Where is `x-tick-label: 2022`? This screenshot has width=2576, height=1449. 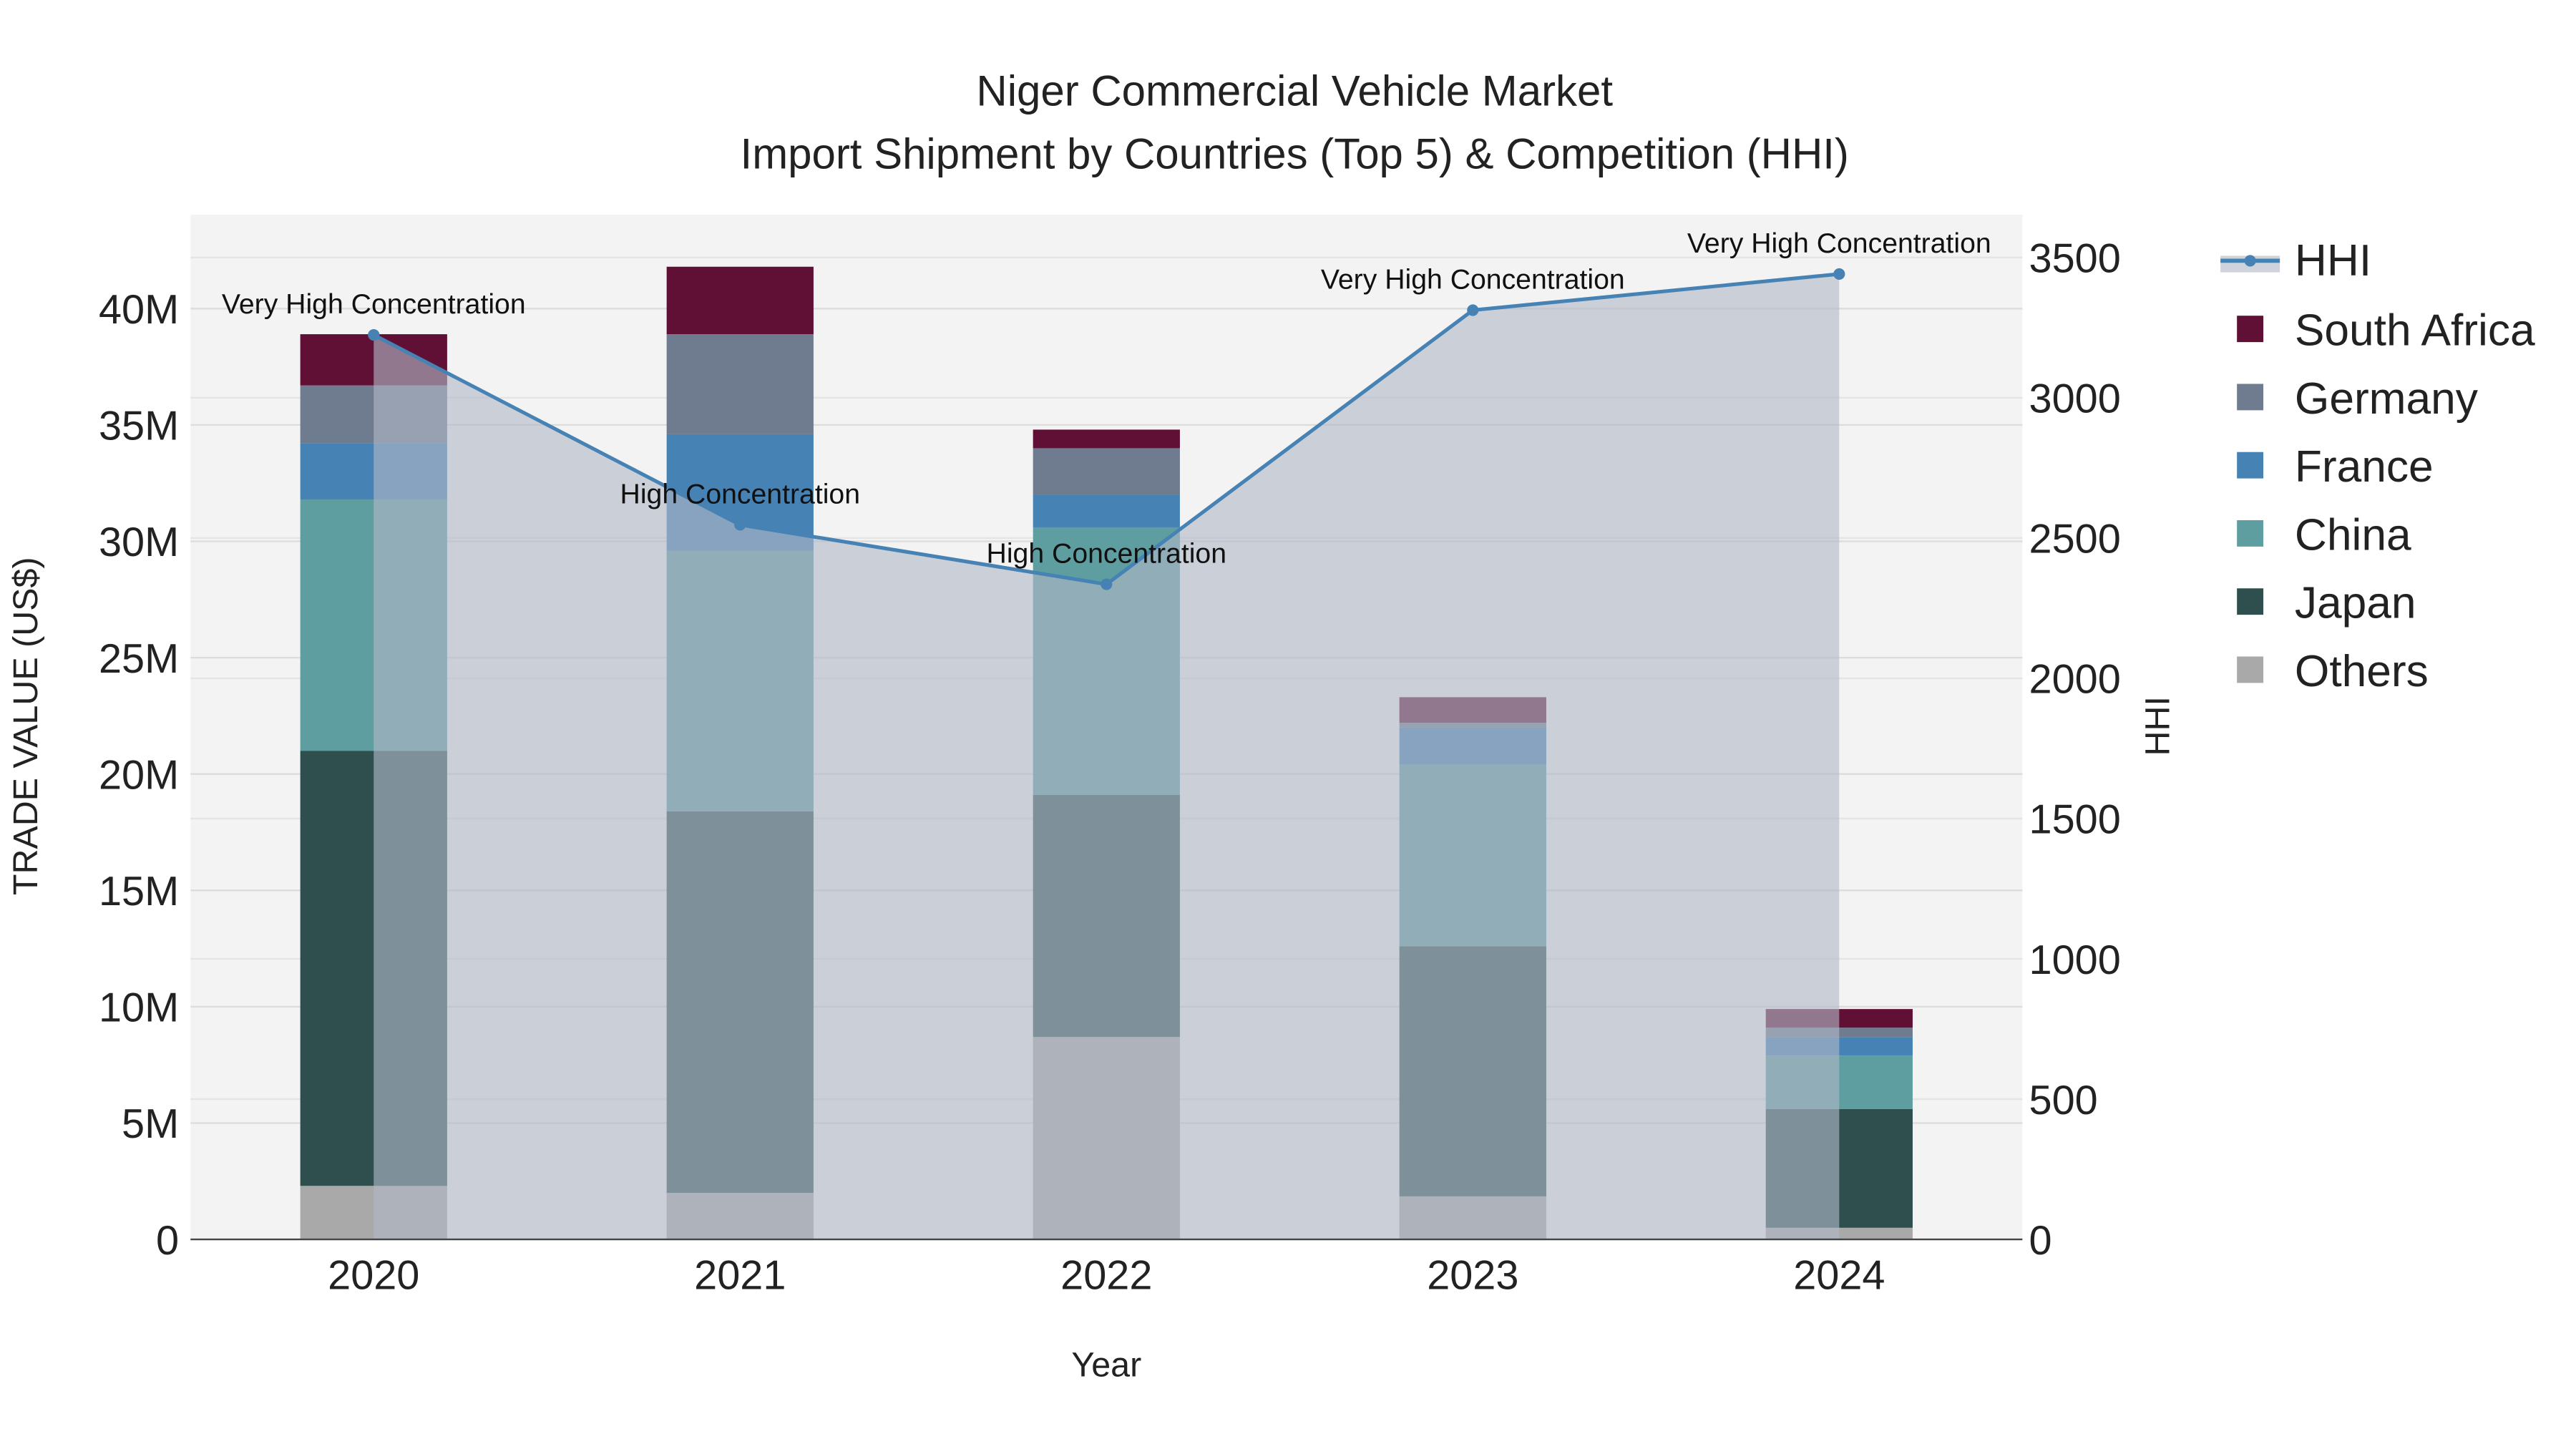
x-tick-label: 2022 is located at coordinates (1106, 1275).